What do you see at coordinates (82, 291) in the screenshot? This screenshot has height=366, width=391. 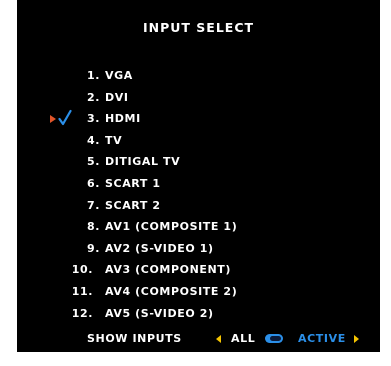 I see `item-number: 11.` at bounding box center [82, 291].